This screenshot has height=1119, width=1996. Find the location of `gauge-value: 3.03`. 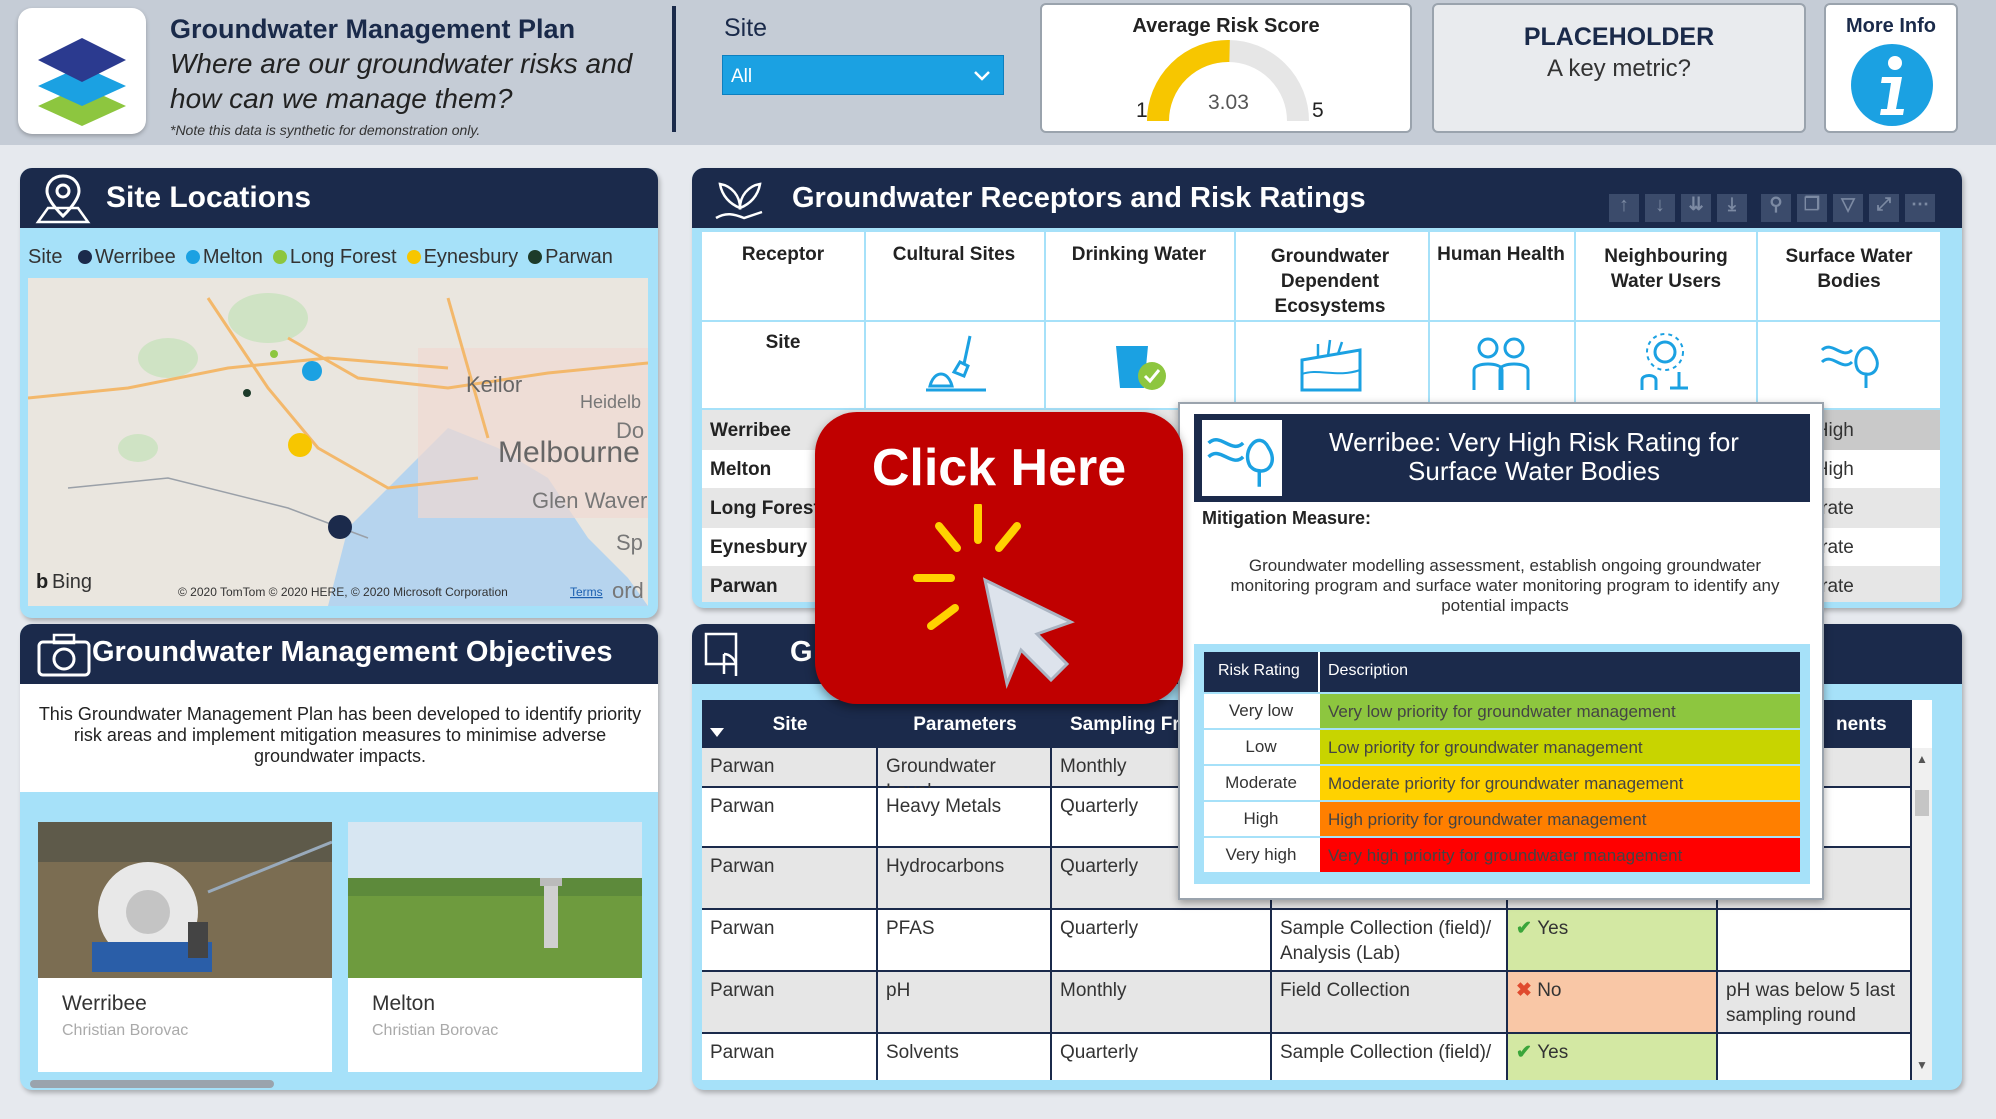

gauge-value: 3.03 is located at coordinates (1228, 102).